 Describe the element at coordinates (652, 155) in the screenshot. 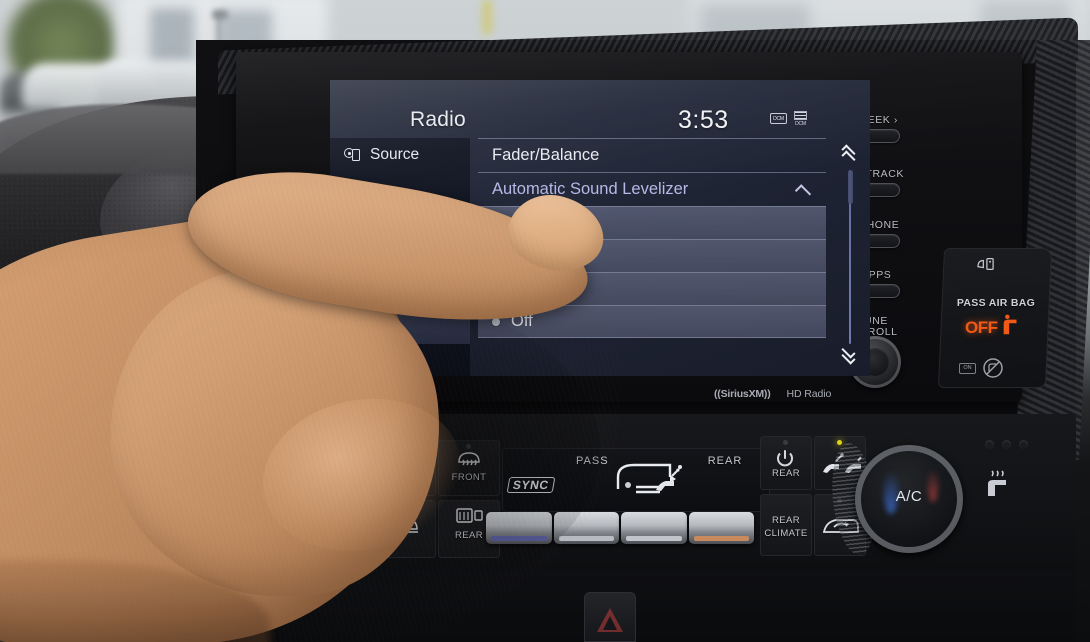

I see `list-item-fader-balance: Fader/Balance` at that location.